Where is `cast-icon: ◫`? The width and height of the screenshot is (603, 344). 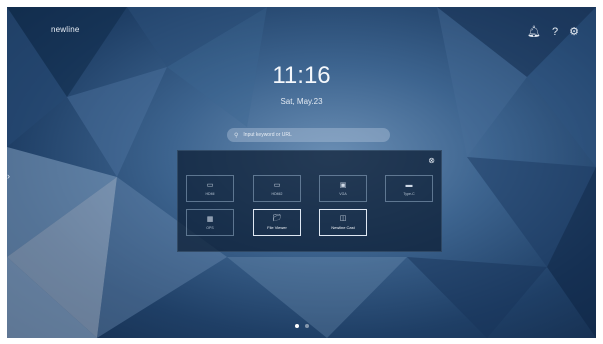
cast-icon: ◫ is located at coordinates (343, 218).